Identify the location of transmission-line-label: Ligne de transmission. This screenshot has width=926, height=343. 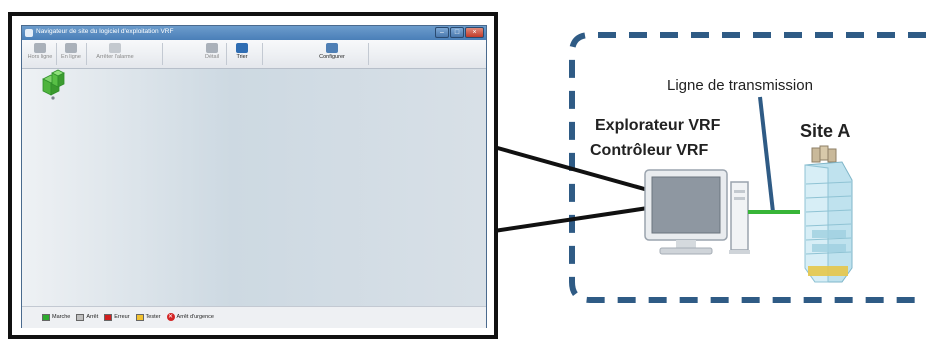
(740, 85).